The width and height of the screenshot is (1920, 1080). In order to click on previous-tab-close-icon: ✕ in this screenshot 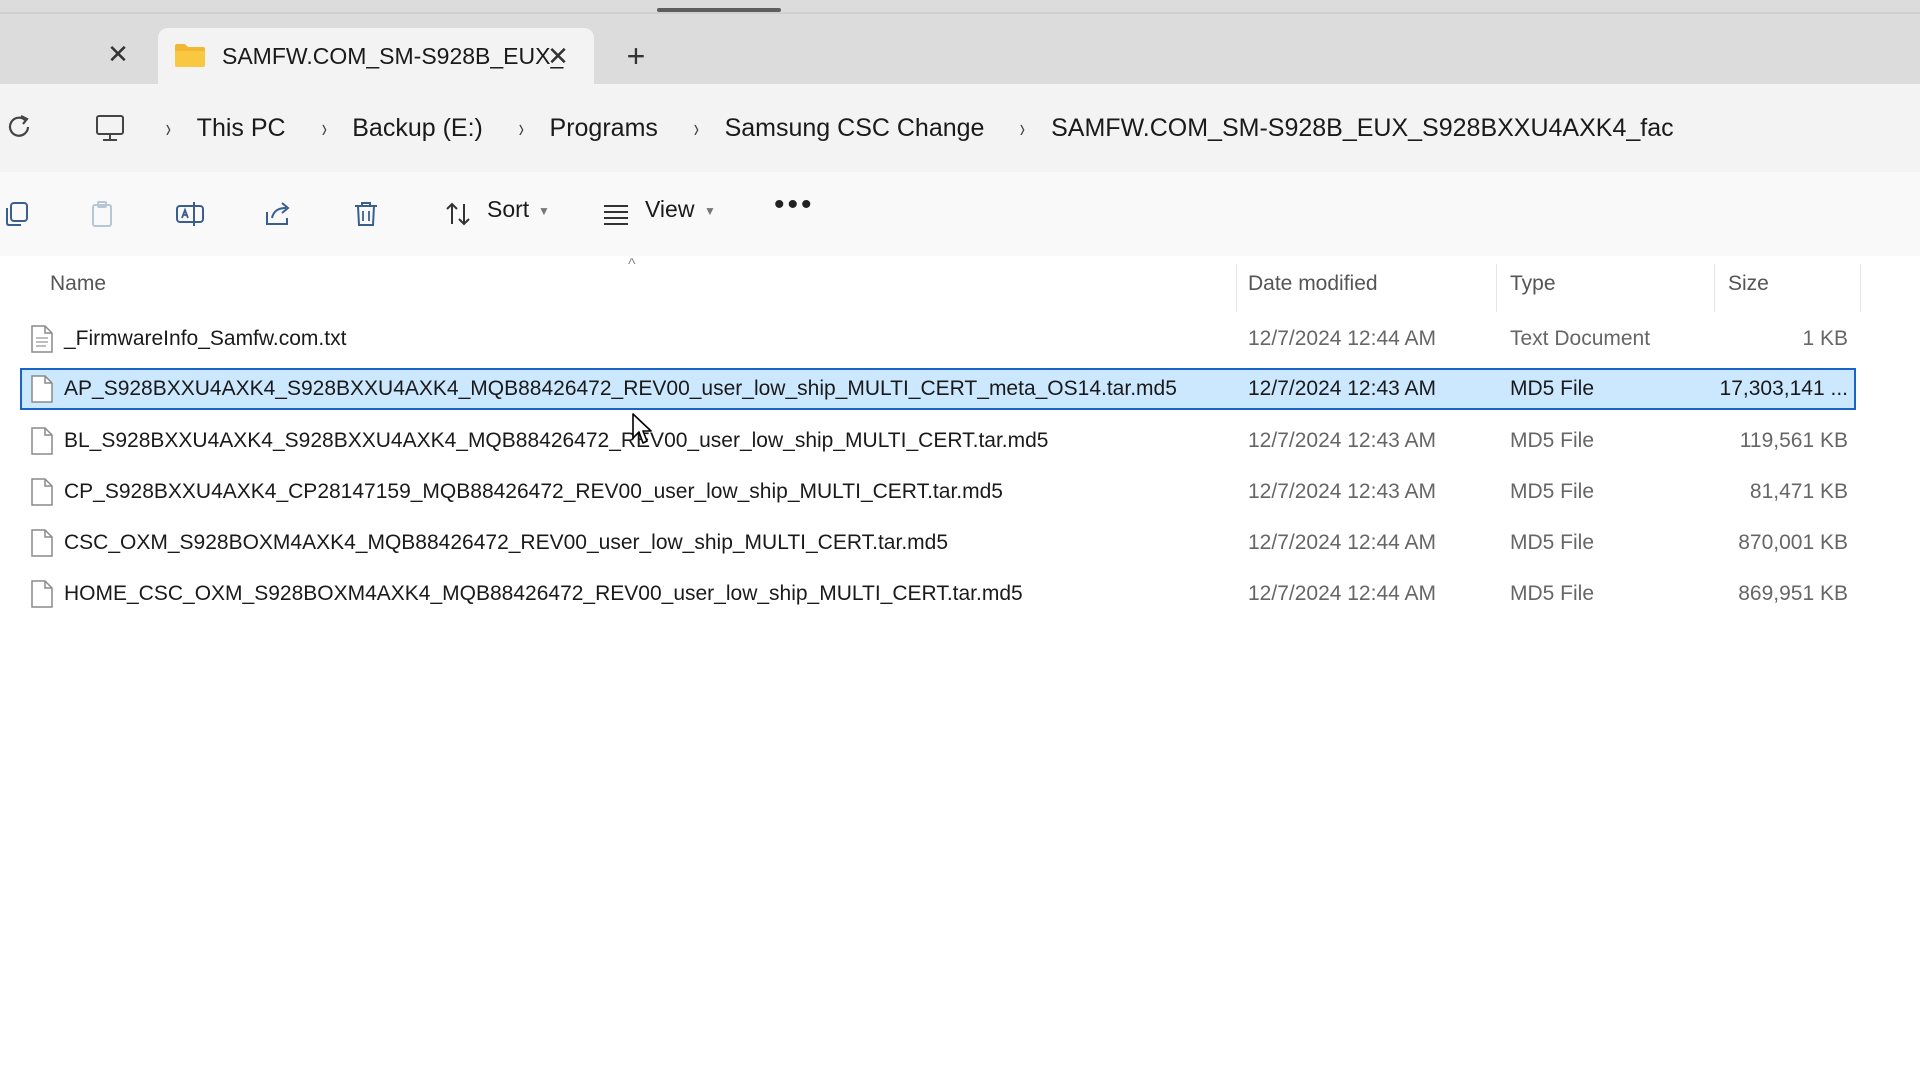, I will do `click(118, 54)`.